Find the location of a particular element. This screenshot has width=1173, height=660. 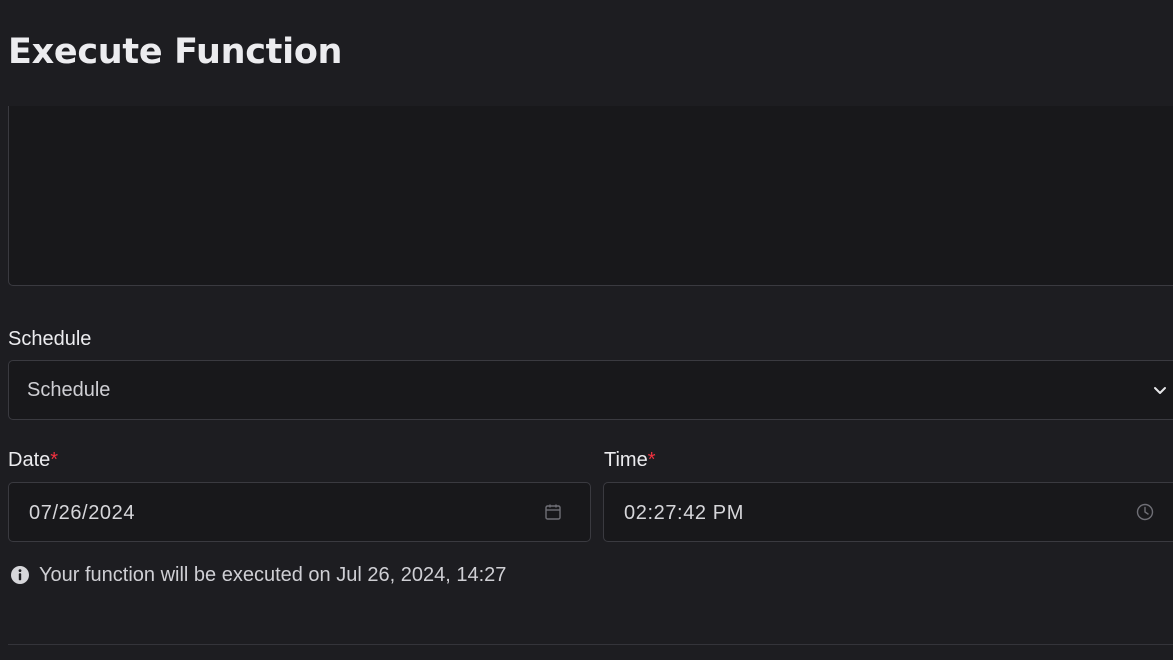

dialog-title: Execute Function is located at coordinates (175, 52).